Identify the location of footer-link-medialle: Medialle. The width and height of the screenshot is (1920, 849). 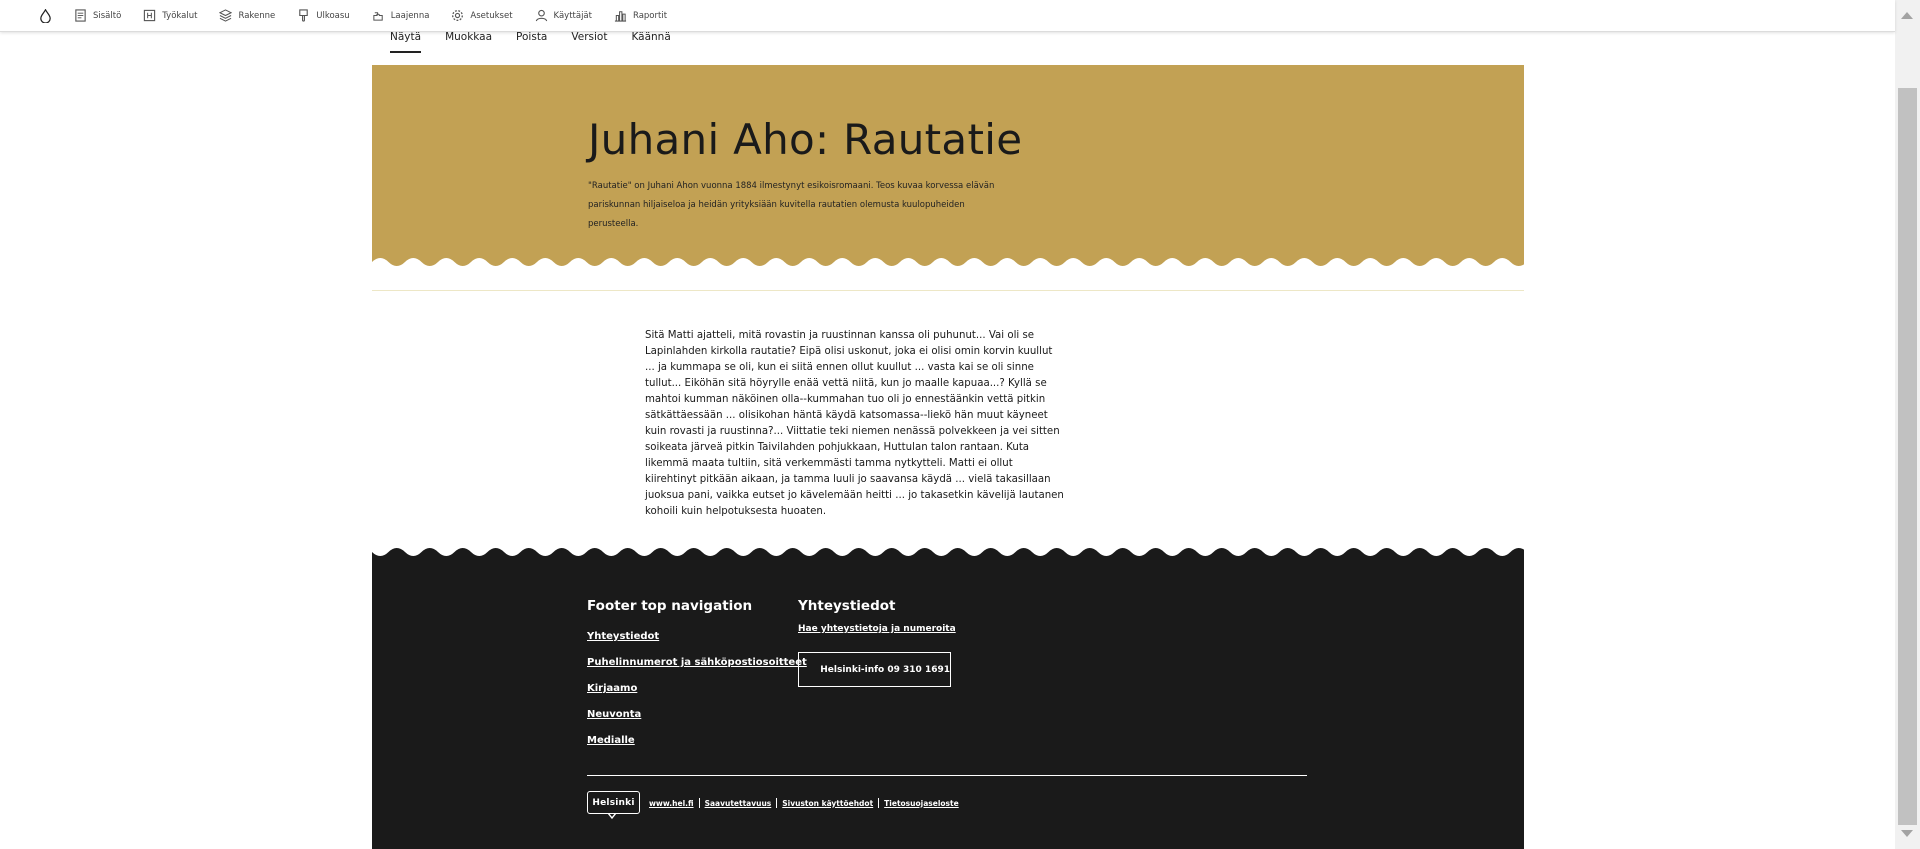
(611, 740).